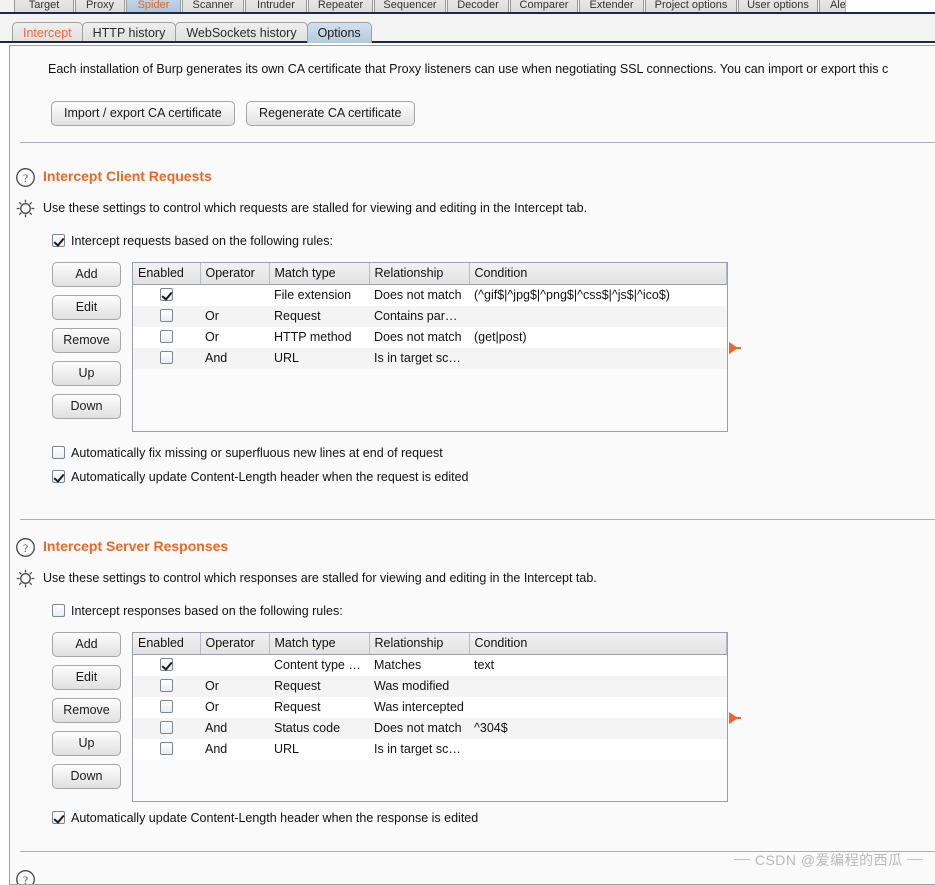 The height and width of the screenshot is (885, 935). Describe the element at coordinates (234, 644) in the screenshot. I see `server-rules-column-operator: Operator` at that location.